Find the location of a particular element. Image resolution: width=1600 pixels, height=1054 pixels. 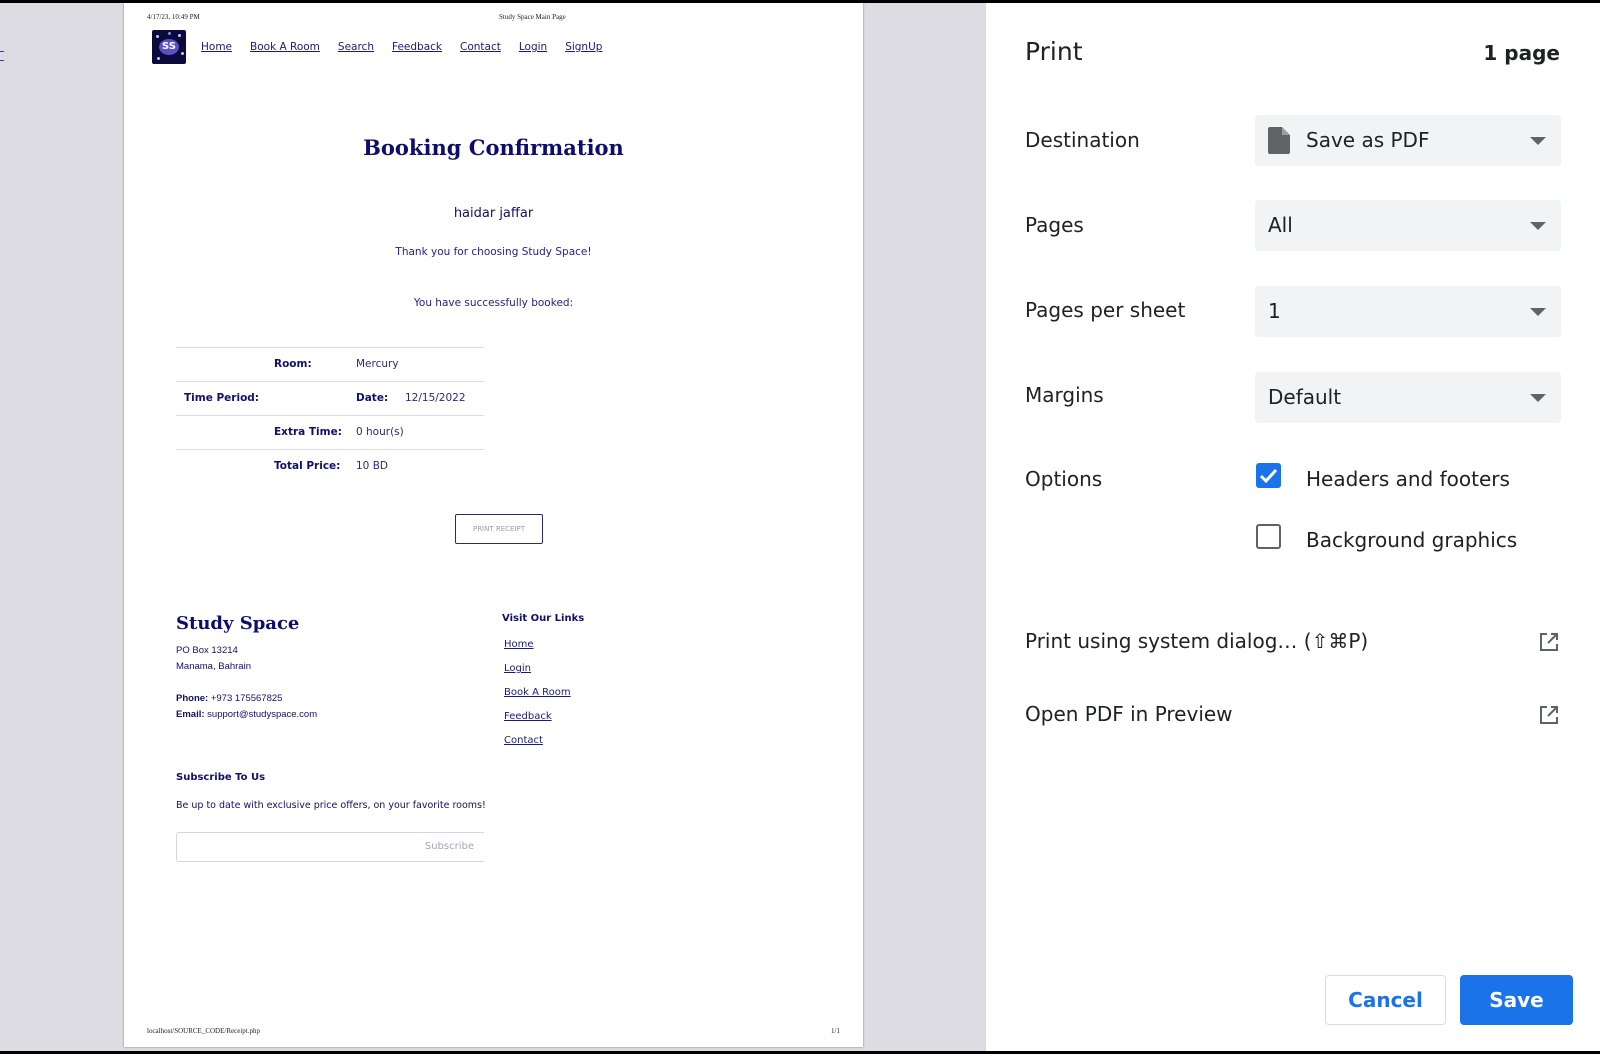

phone-line: Phone: +973 175567825 is located at coordinates (229, 698).